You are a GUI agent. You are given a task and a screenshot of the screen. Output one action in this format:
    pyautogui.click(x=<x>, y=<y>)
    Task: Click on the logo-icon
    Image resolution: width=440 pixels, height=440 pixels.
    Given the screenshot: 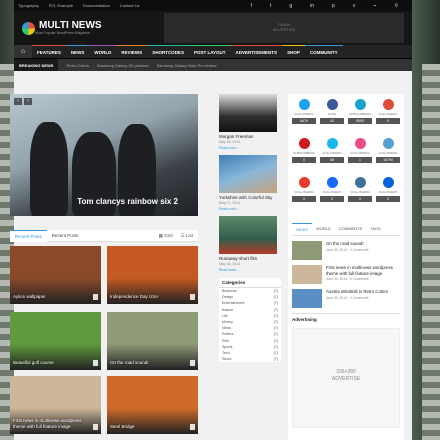 What is the action you would take?
    pyautogui.click(x=28, y=28)
    